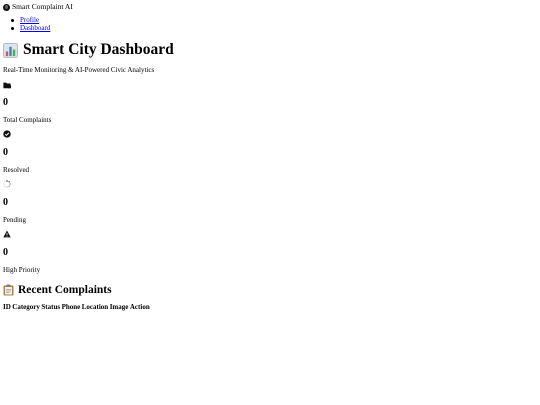 Image resolution: width=540 pixels, height=405 pixels. Describe the element at coordinates (51, 307) in the screenshot. I see `column-header-status: Status` at that location.